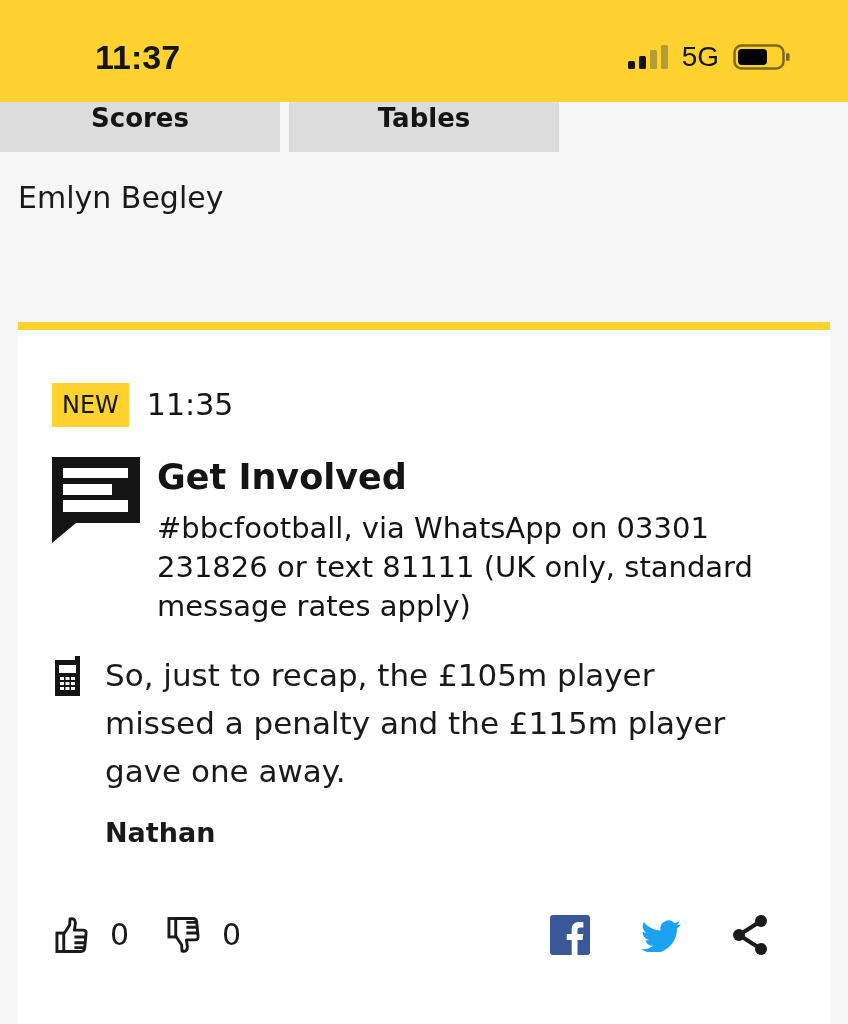 Image resolution: width=848 pixels, height=1024 pixels. I want to click on thumbs-up-icon, so click(71, 935).